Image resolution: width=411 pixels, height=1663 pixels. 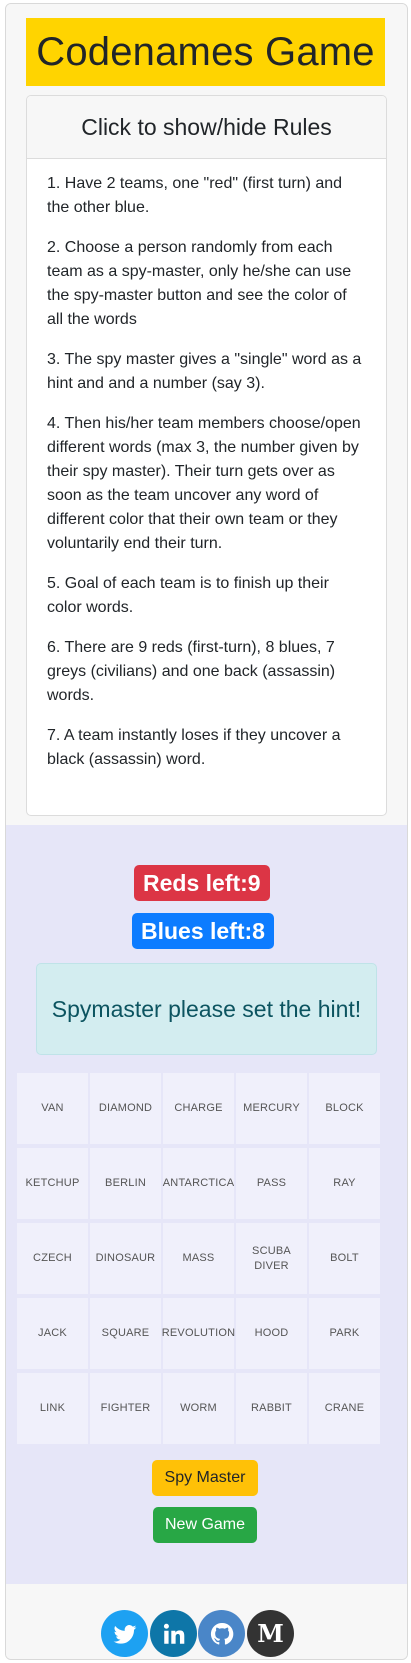 I want to click on reds-left-badge: Reds left:9, so click(x=202, y=883).